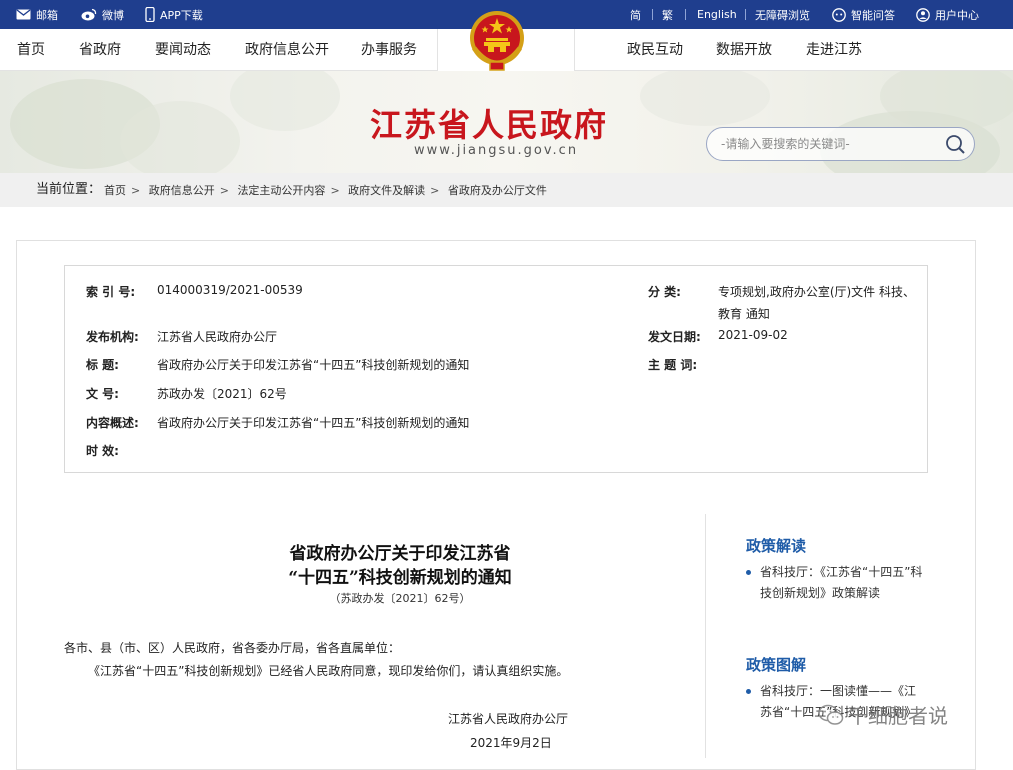 This screenshot has height=770, width=1013. What do you see at coordinates (183, 50) in the screenshot?
I see `nav-news: 要闻动态` at bounding box center [183, 50].